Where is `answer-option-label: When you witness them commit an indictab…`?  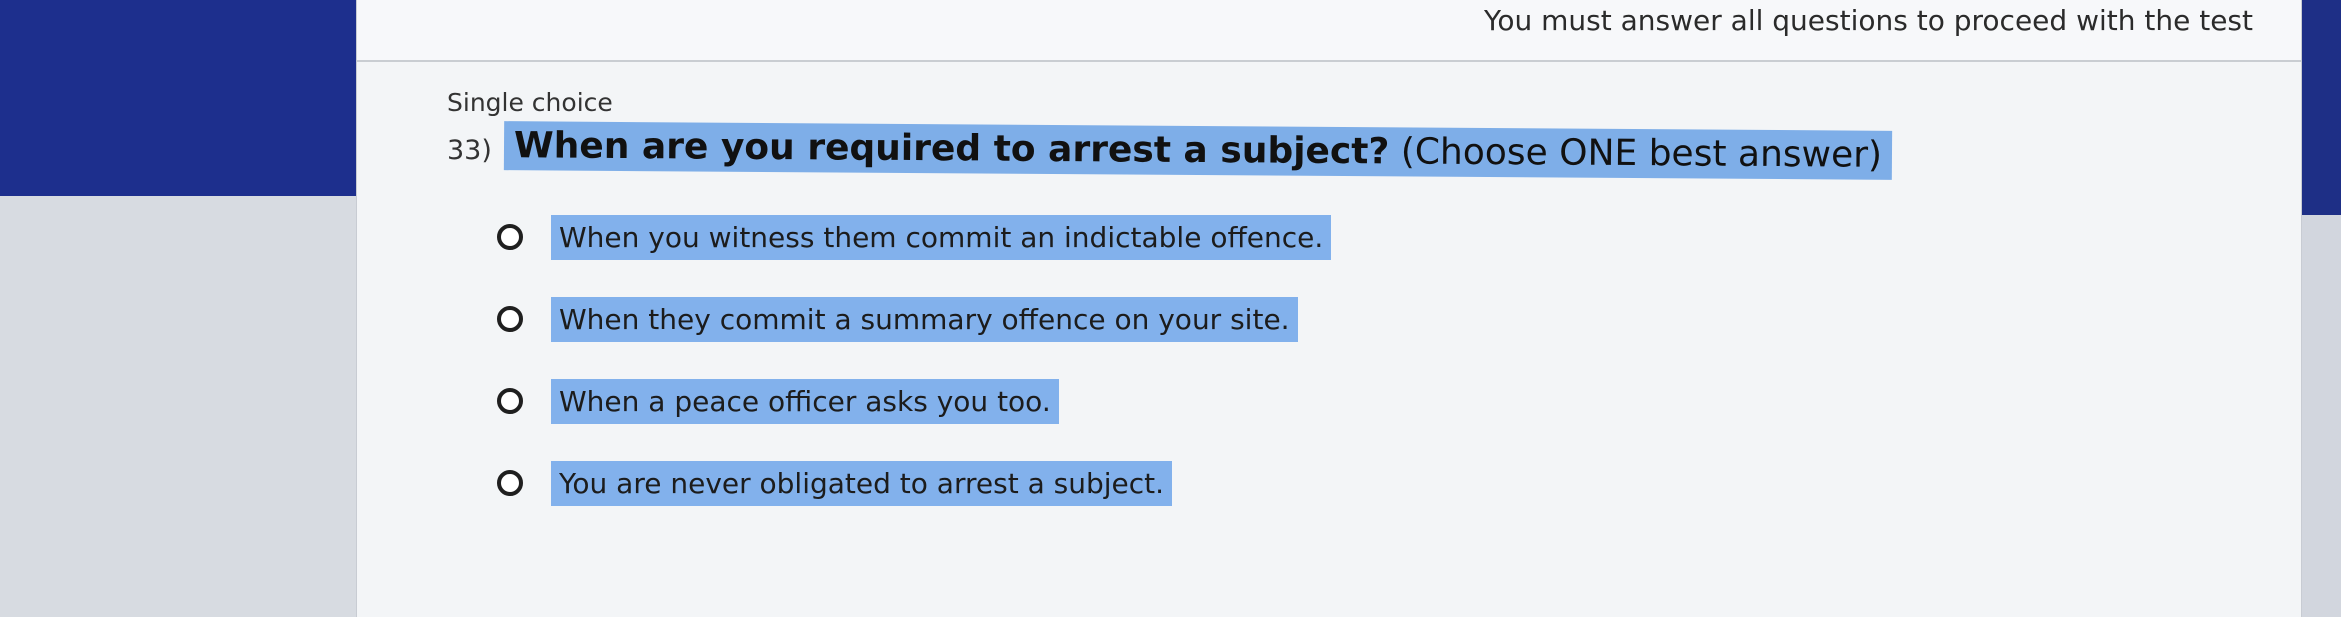 answer-option-label: When you witness them commit an indictab… is located at coordinates (941, 237).